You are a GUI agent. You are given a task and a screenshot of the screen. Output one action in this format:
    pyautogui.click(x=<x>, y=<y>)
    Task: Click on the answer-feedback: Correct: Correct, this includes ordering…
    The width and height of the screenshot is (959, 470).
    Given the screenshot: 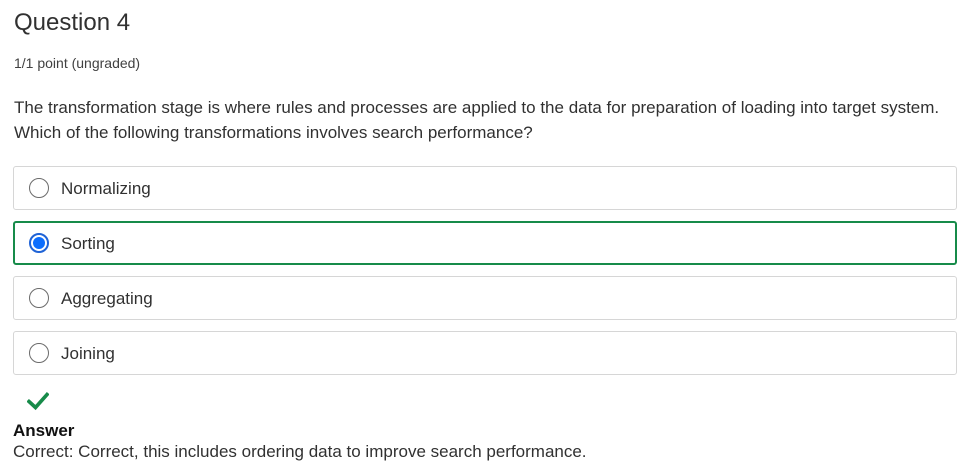 What is the action you would take?
    pyautogui.click(x=300, y=451)
    